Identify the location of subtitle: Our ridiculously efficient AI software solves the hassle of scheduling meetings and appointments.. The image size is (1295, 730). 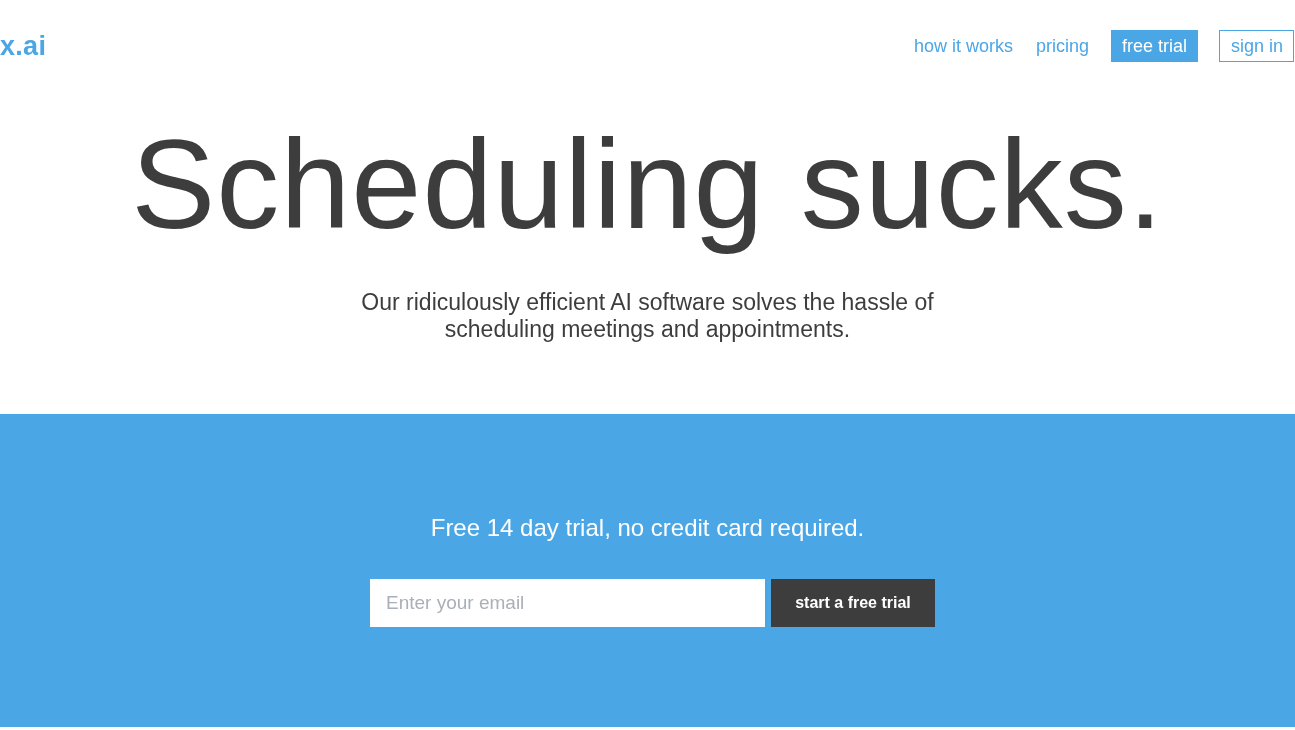
(647, 315).